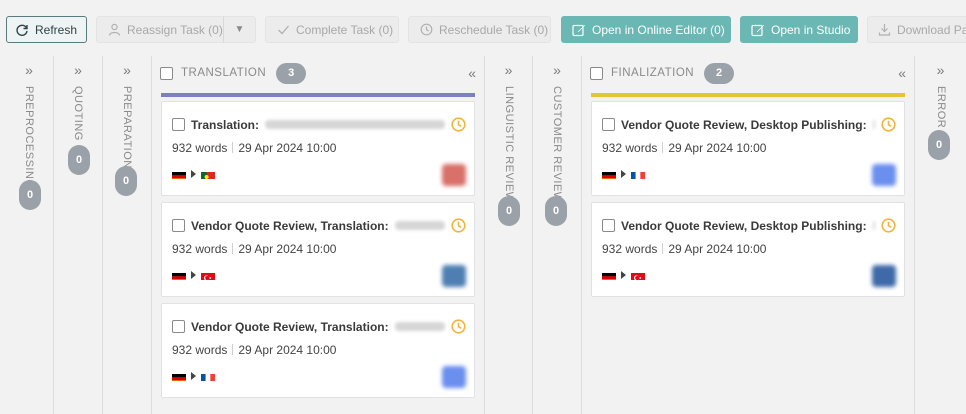 The height and width of the screenshot is (414, 966). What do you see at coordinates (748, 73) in the screenshot?
I see `column-header: FINALIZATION 2 «` at bounding box center [748, 73].